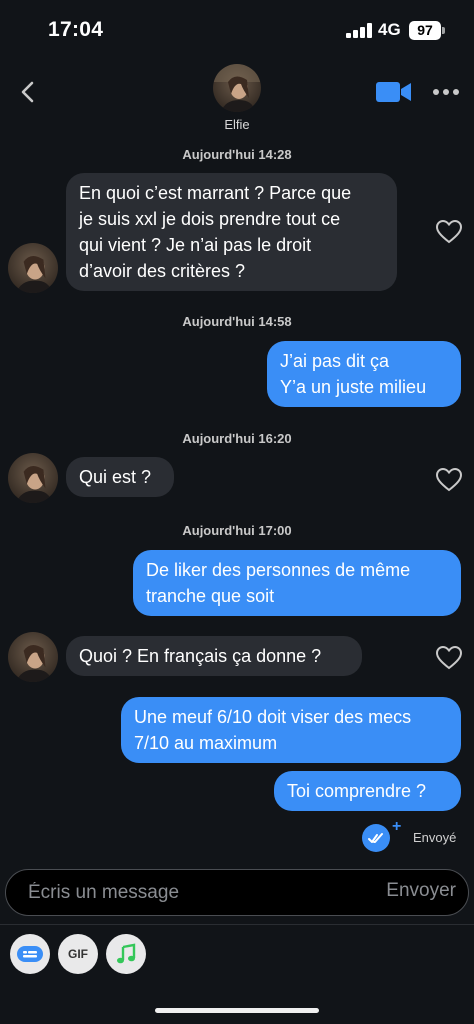 This screenshot has height=1024, width=474. I want to click on message-line: En quoi c’est marrant ? Parce que, so click(215, 193).